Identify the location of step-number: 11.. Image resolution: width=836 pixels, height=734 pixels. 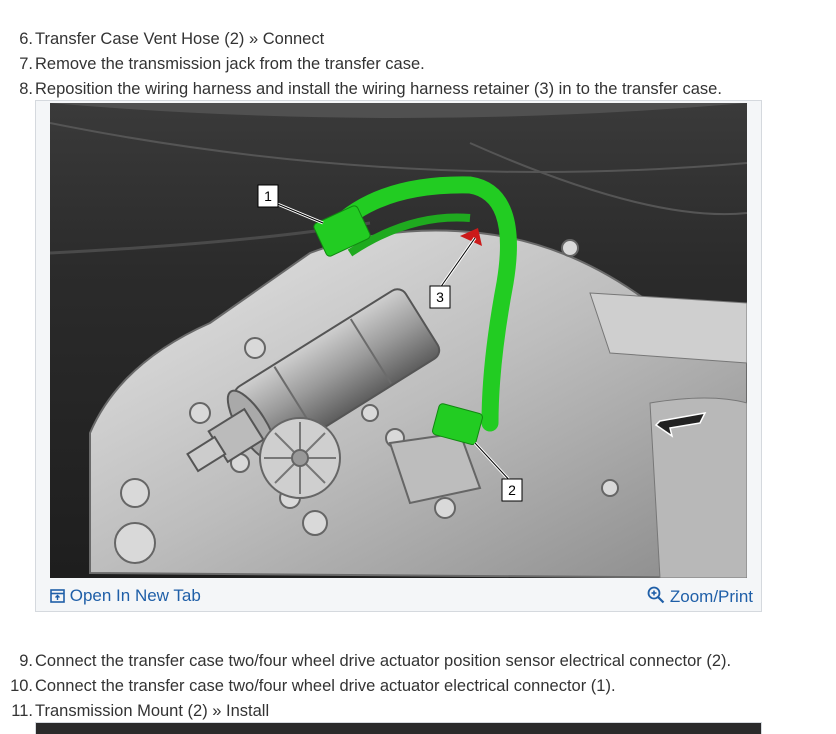
(22, 711).